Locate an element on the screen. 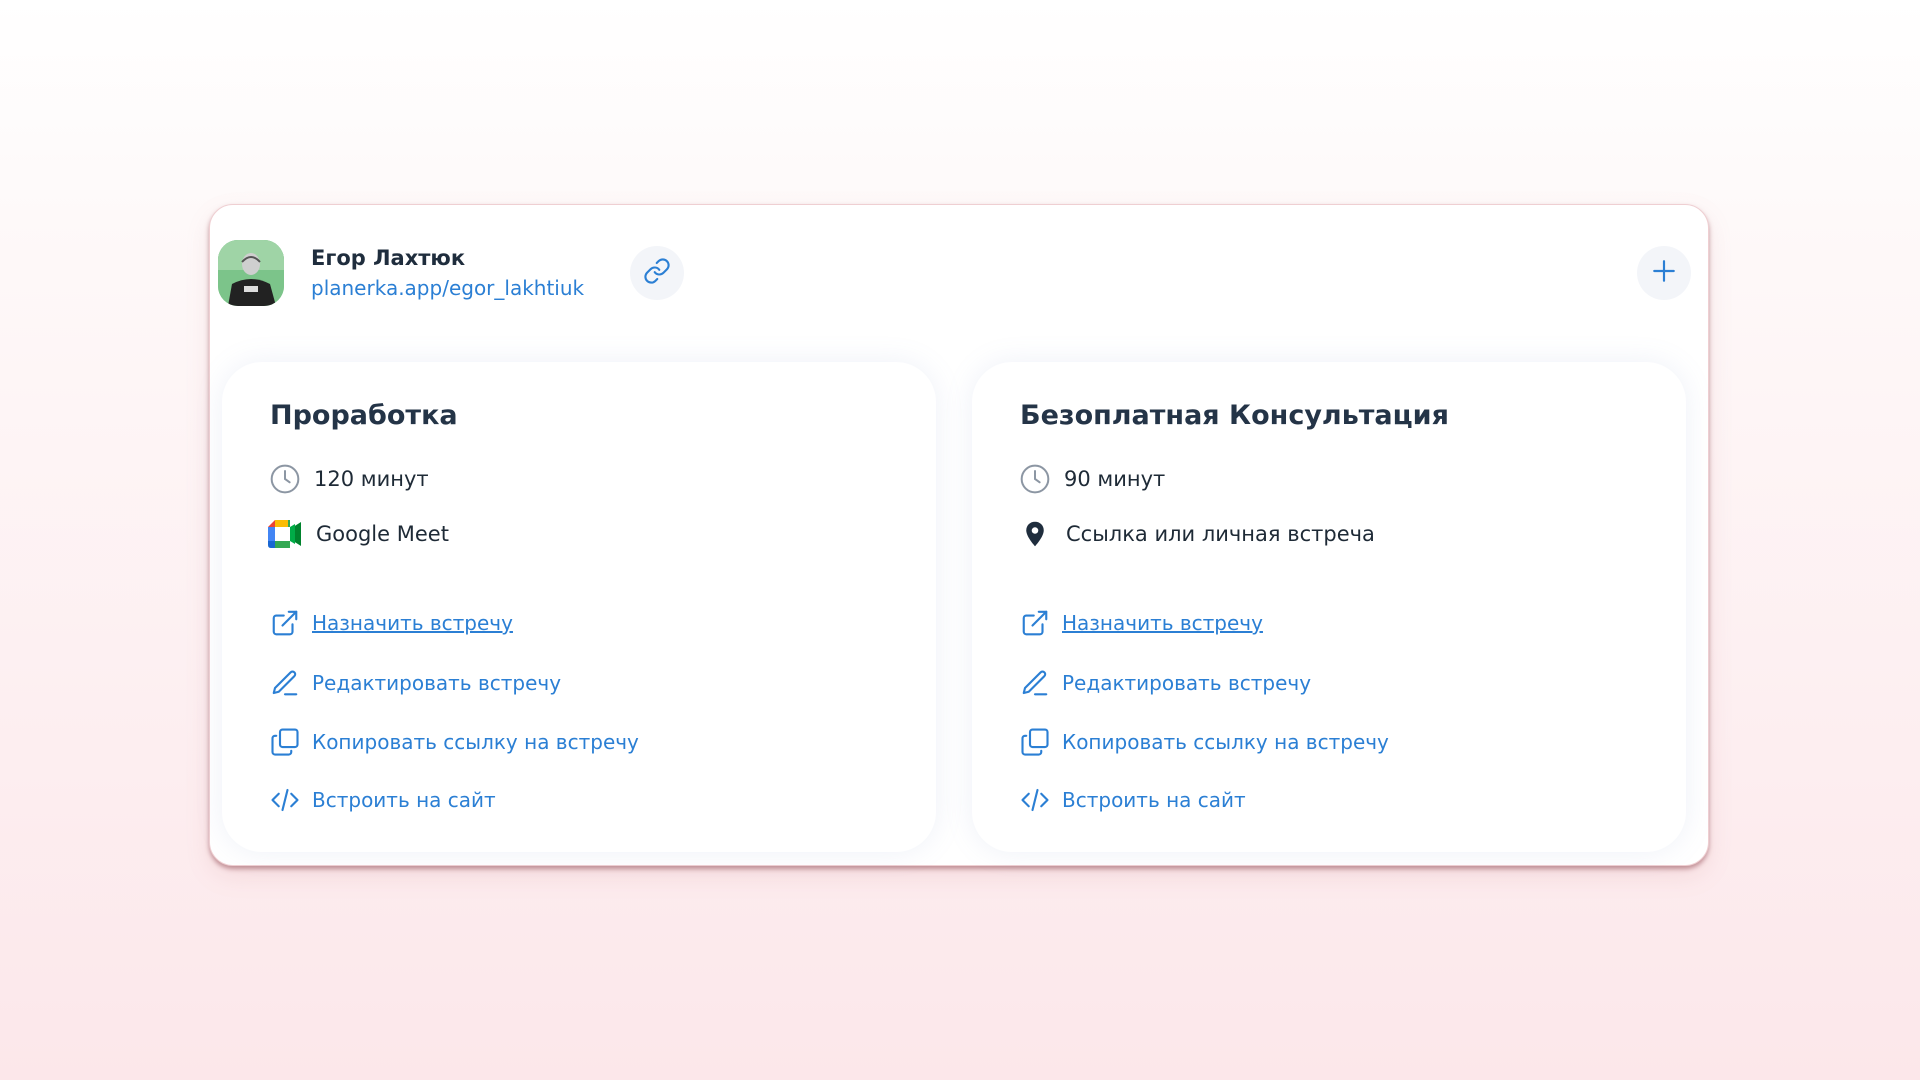  event-location: Ссылка или личная встреча is located at coordinates (1196, 534).